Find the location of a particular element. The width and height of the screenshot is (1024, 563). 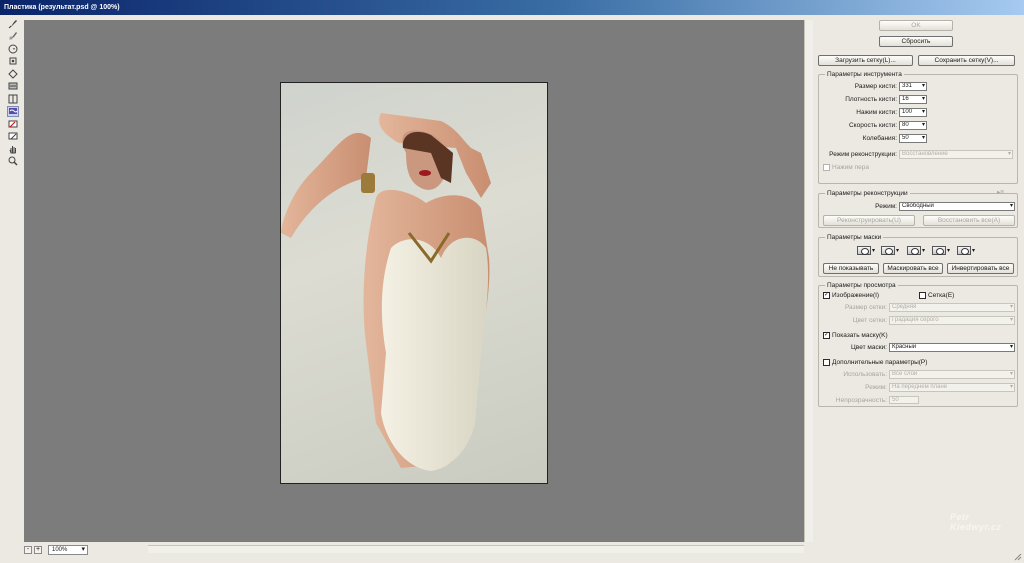

view-options-title: Параметры просмотра is located at coordinates (861, 285).